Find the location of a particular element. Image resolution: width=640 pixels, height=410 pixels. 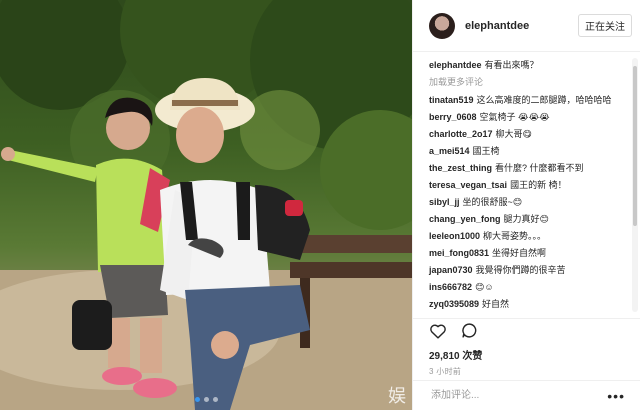

comment-text: 國王的新 椅！ is located at coordinates (538, 185).